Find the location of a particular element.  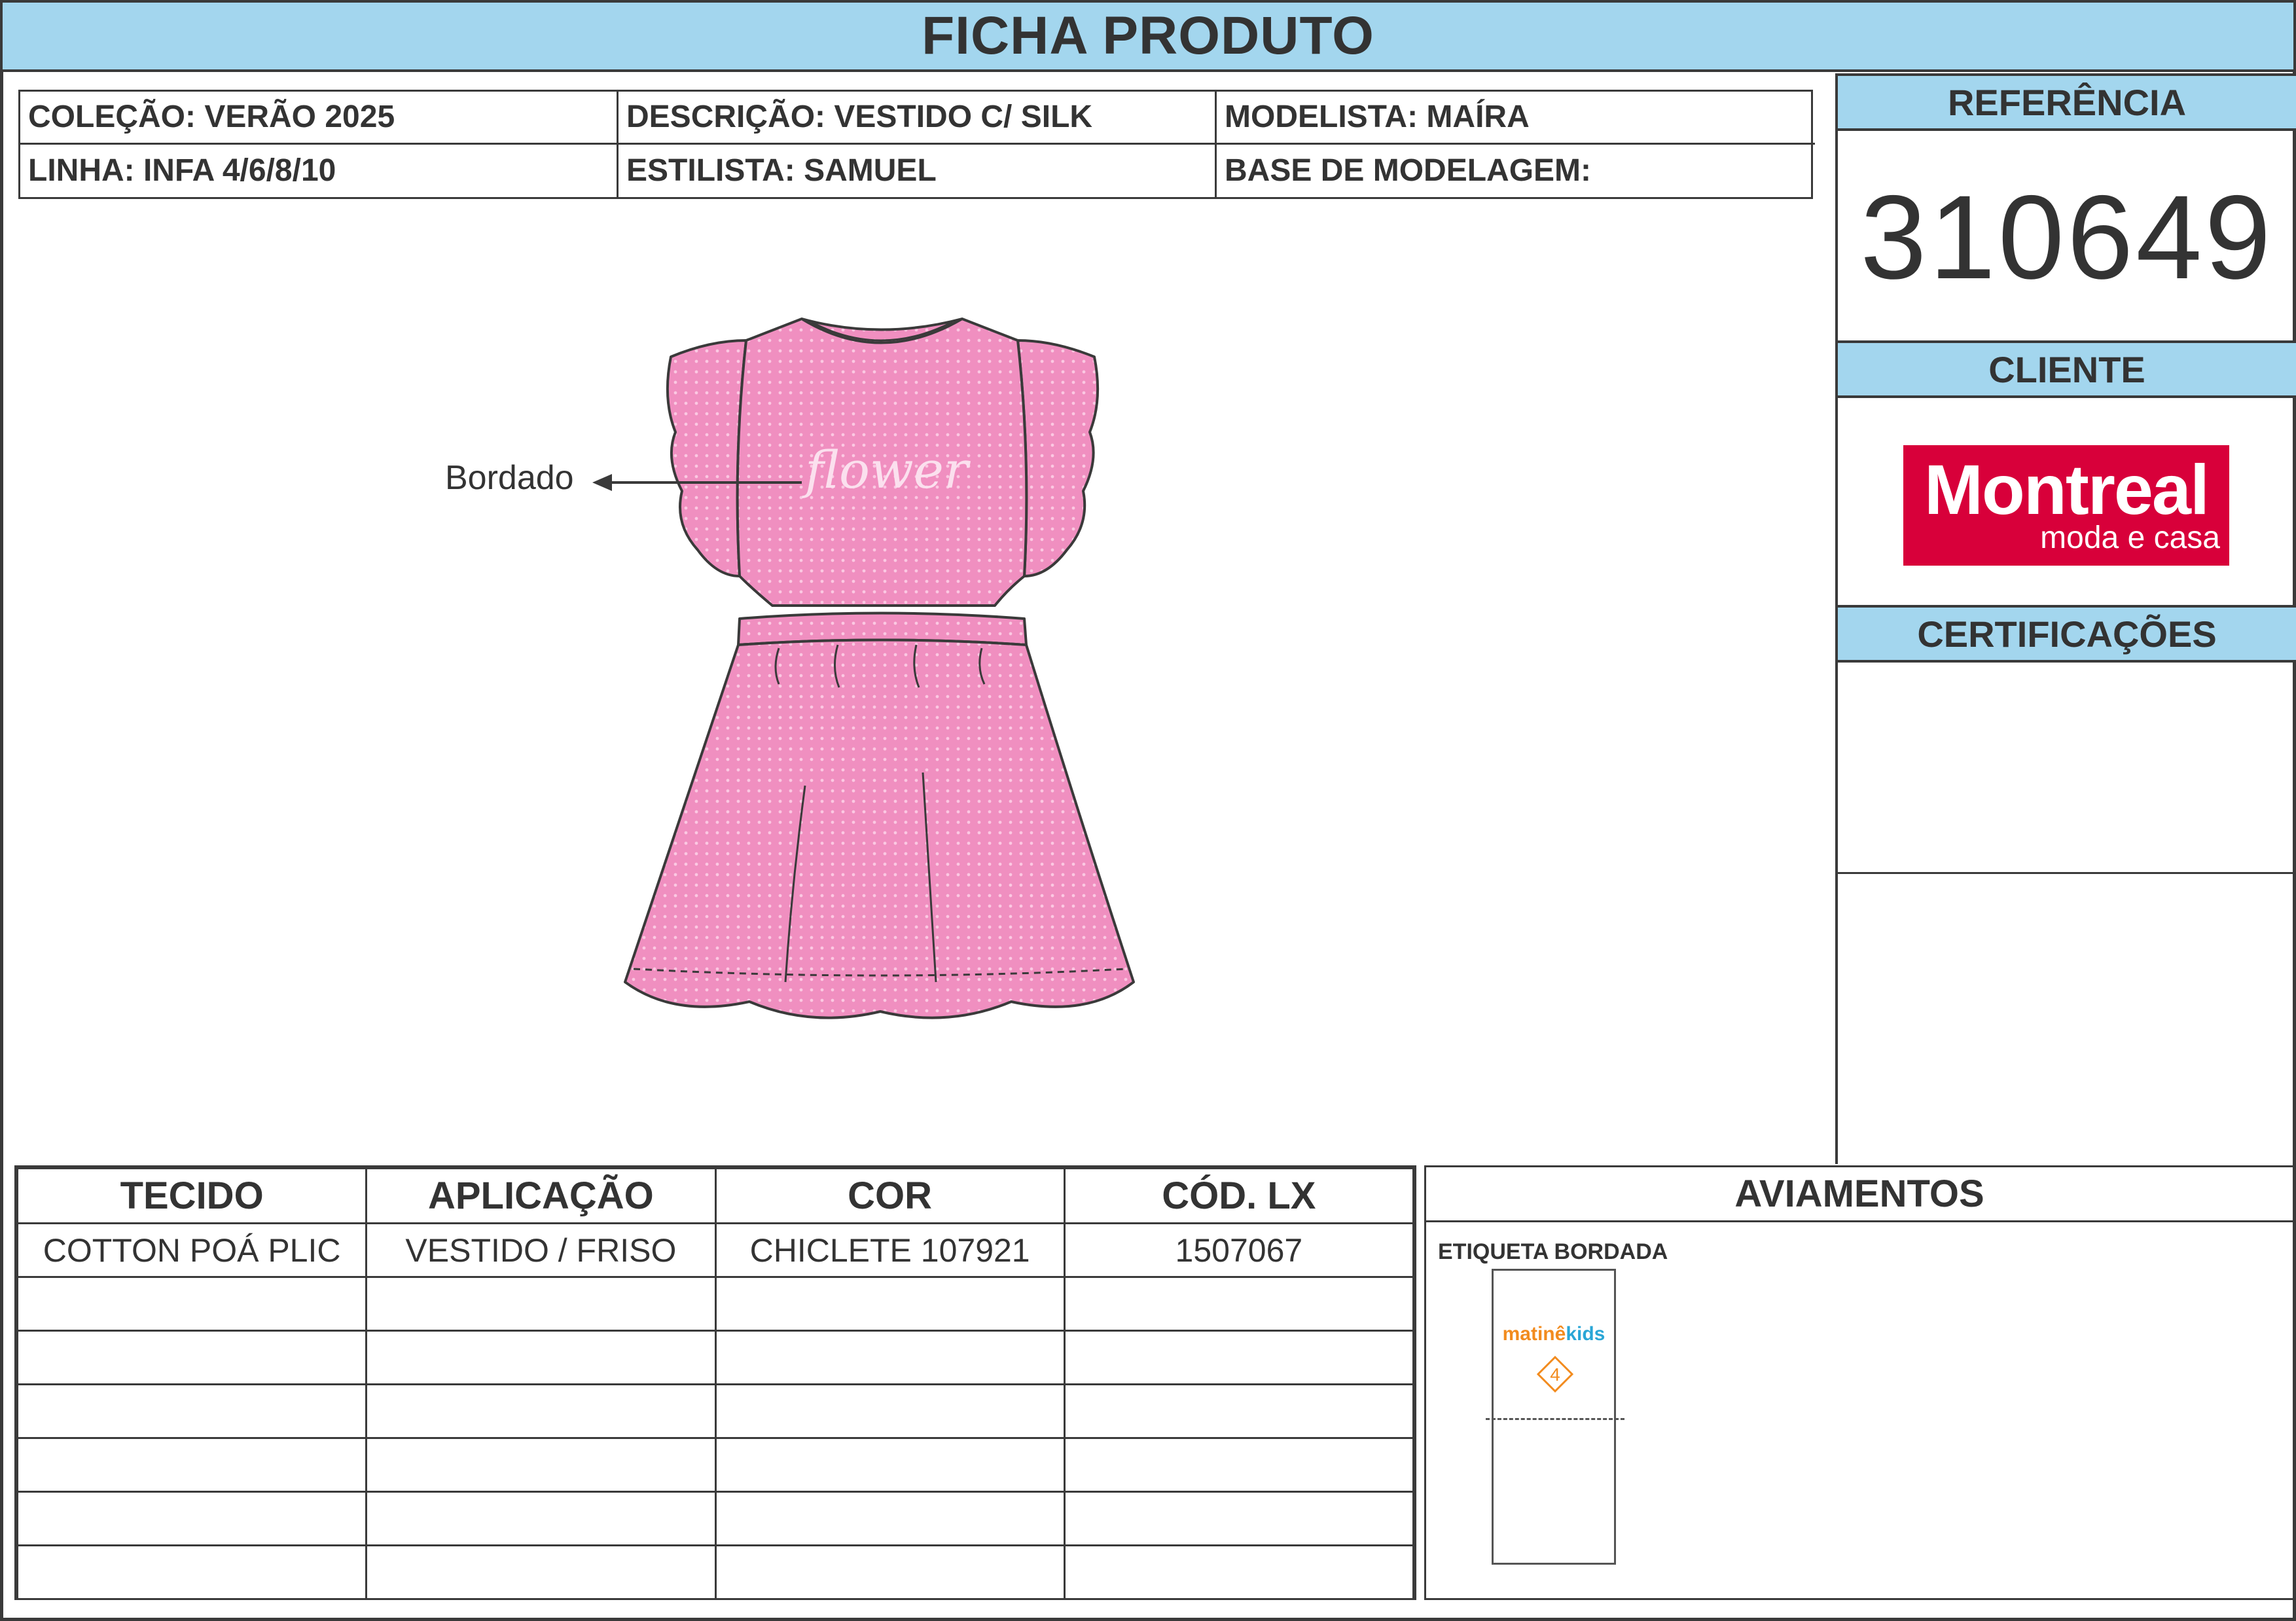

print-text: flower is located at coordinates (886, 470).